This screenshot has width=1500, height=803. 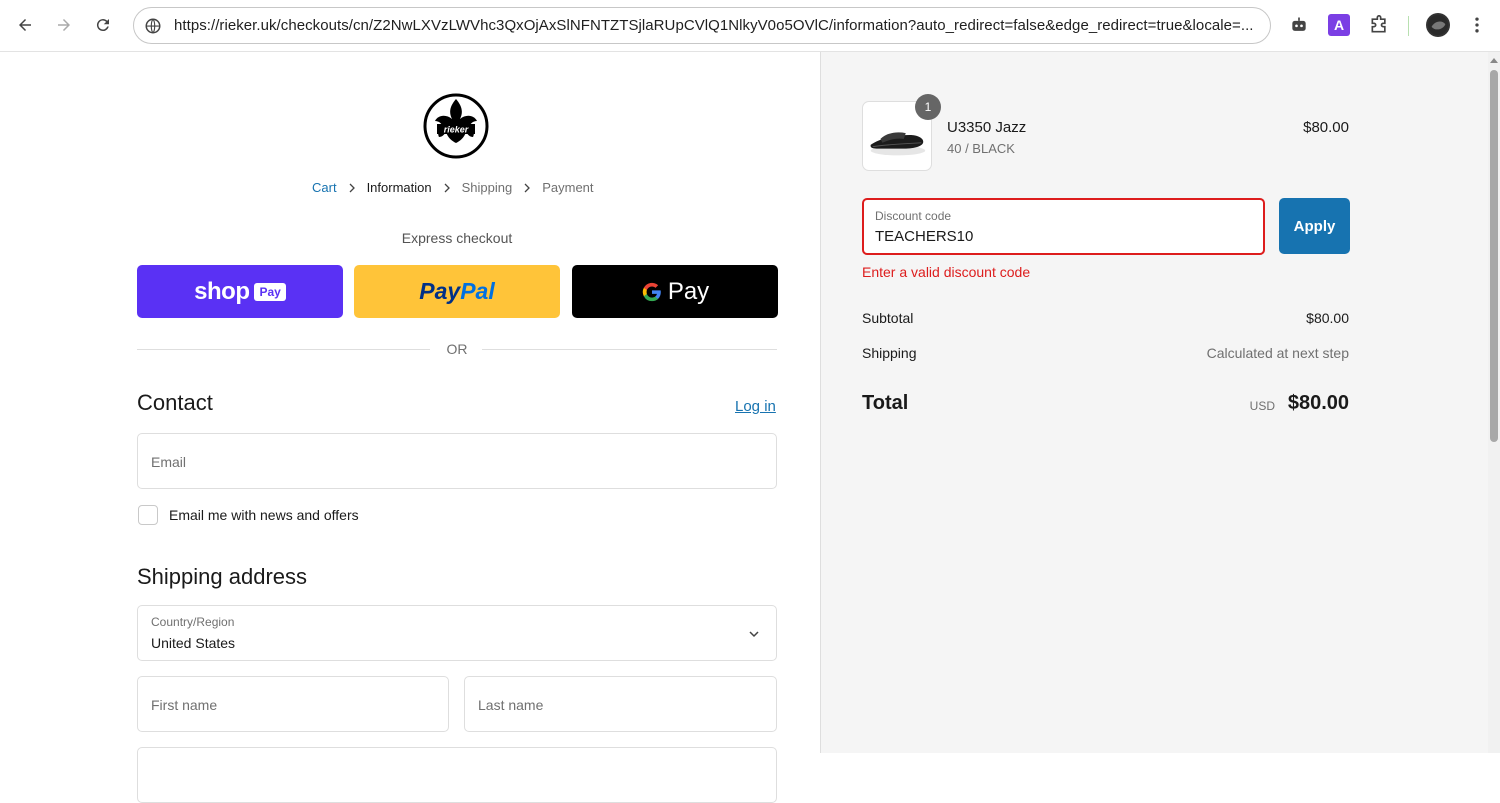 I want to click on subtotal-value: $80.00, so click(x=1327, y=318).